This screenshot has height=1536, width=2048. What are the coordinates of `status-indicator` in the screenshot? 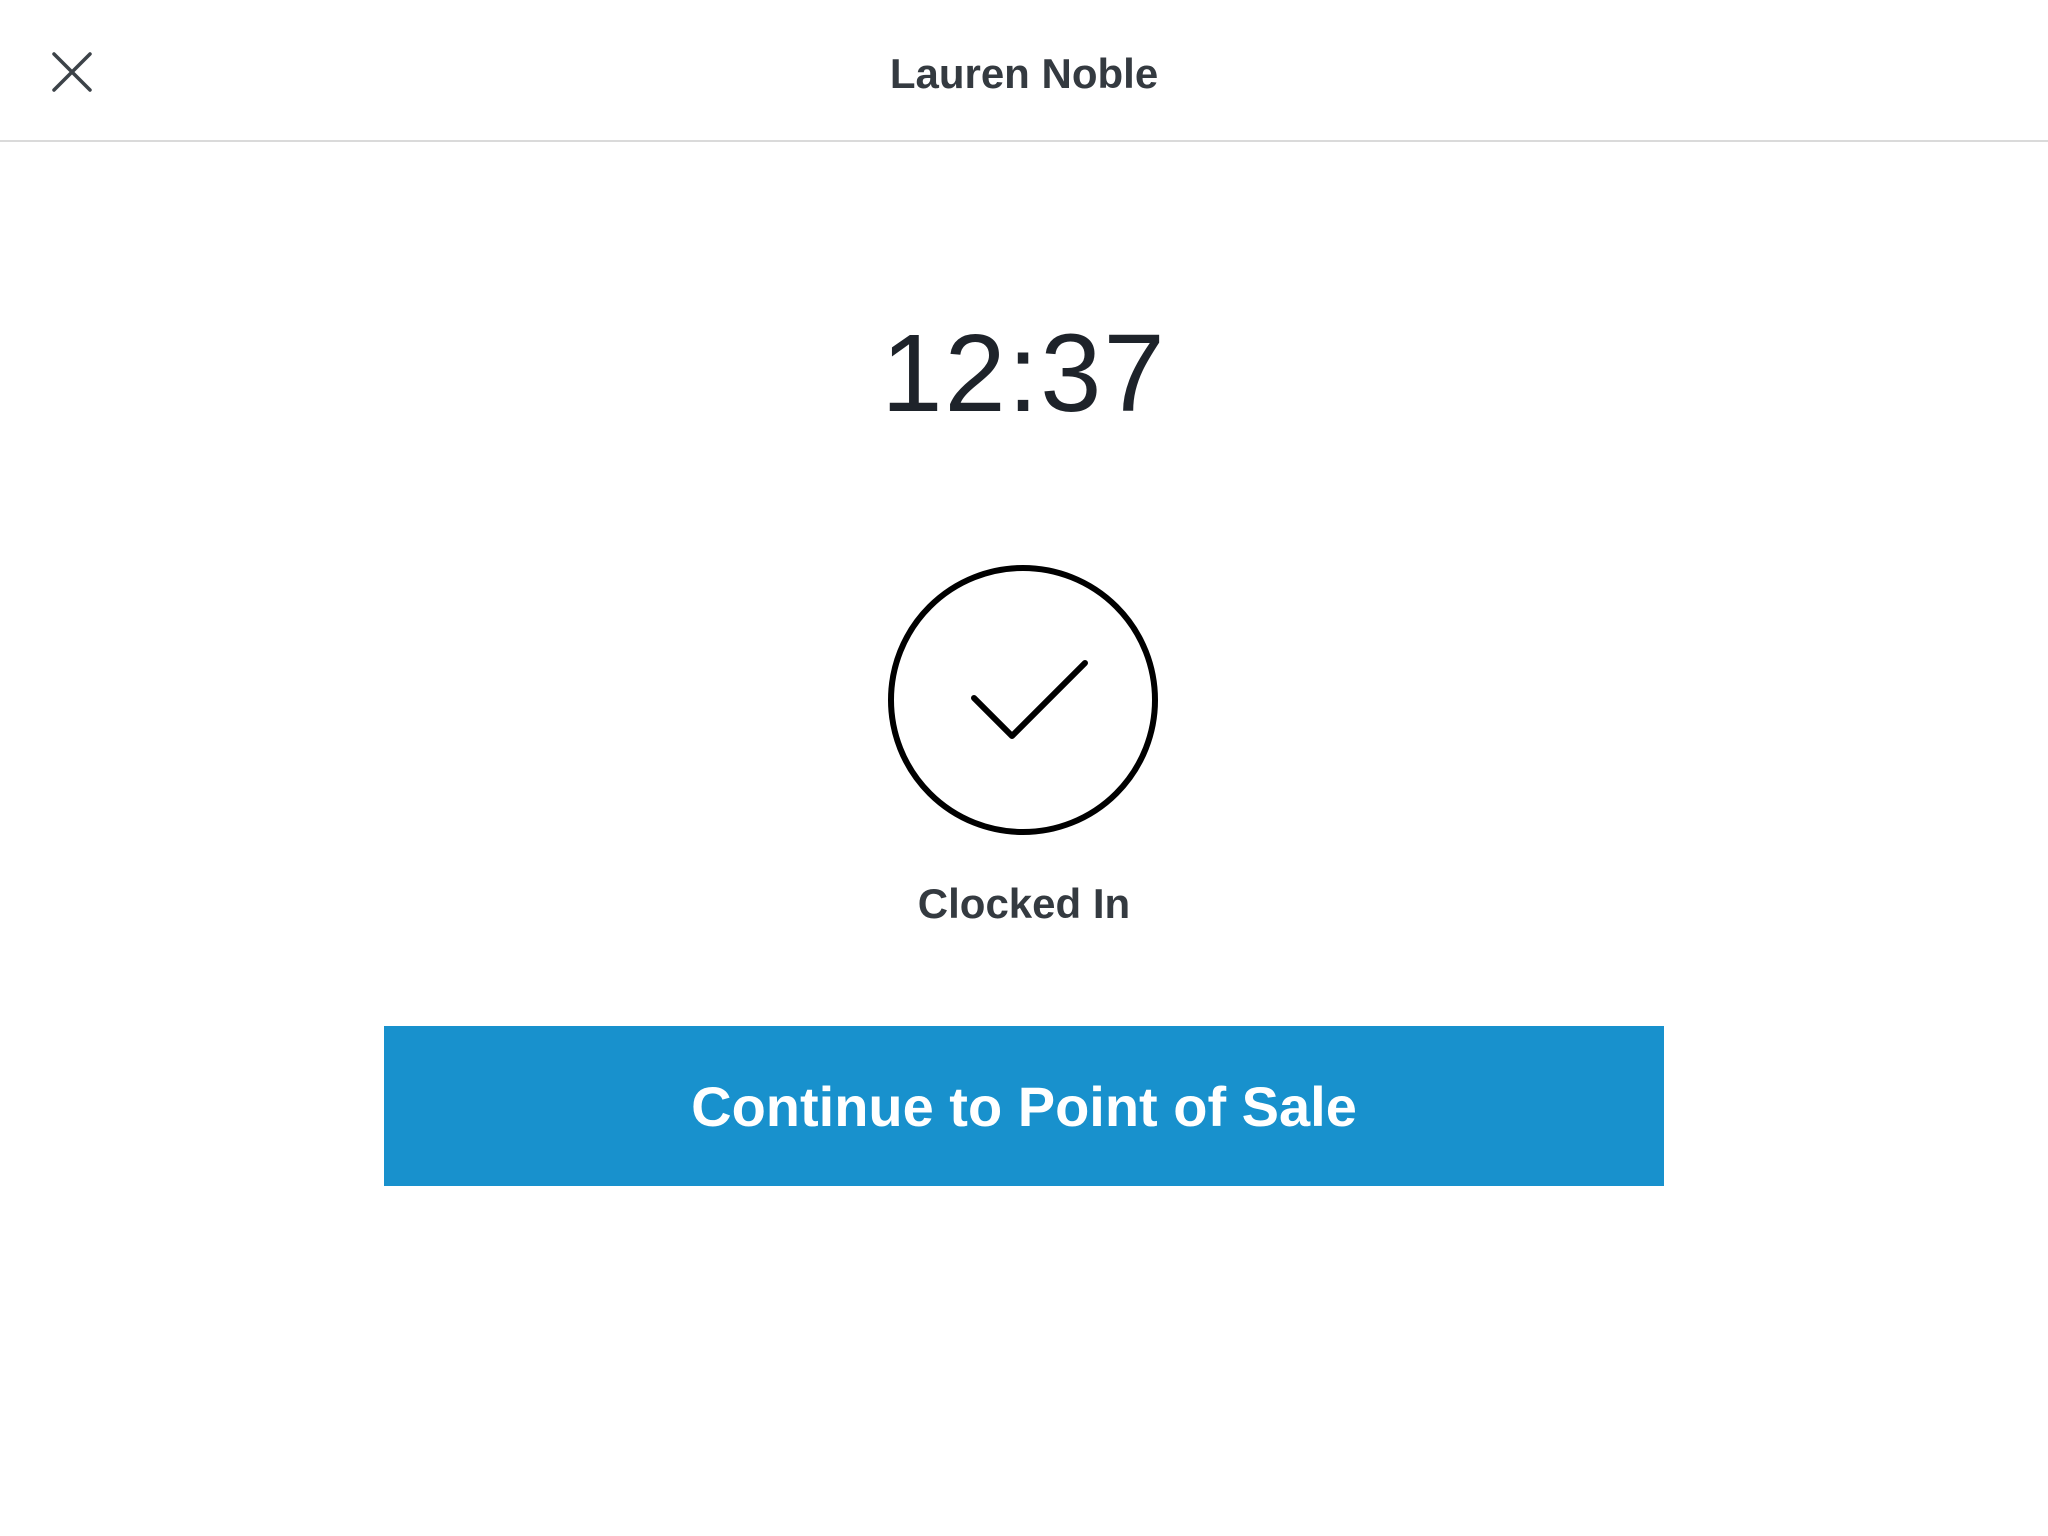 It's located at (1023, 700).